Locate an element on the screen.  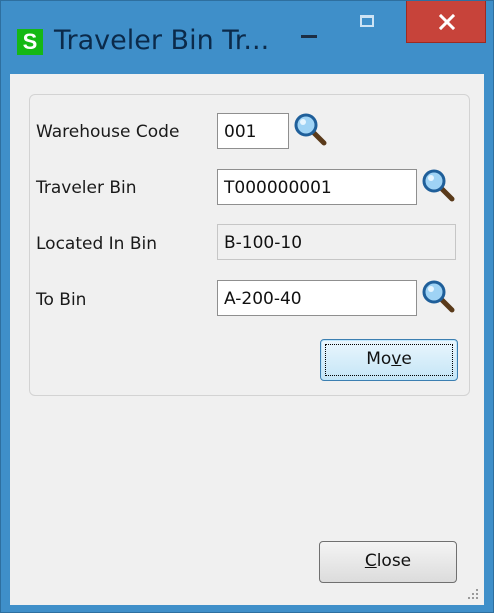
move-button: Move is located at coordinates (389, 360).